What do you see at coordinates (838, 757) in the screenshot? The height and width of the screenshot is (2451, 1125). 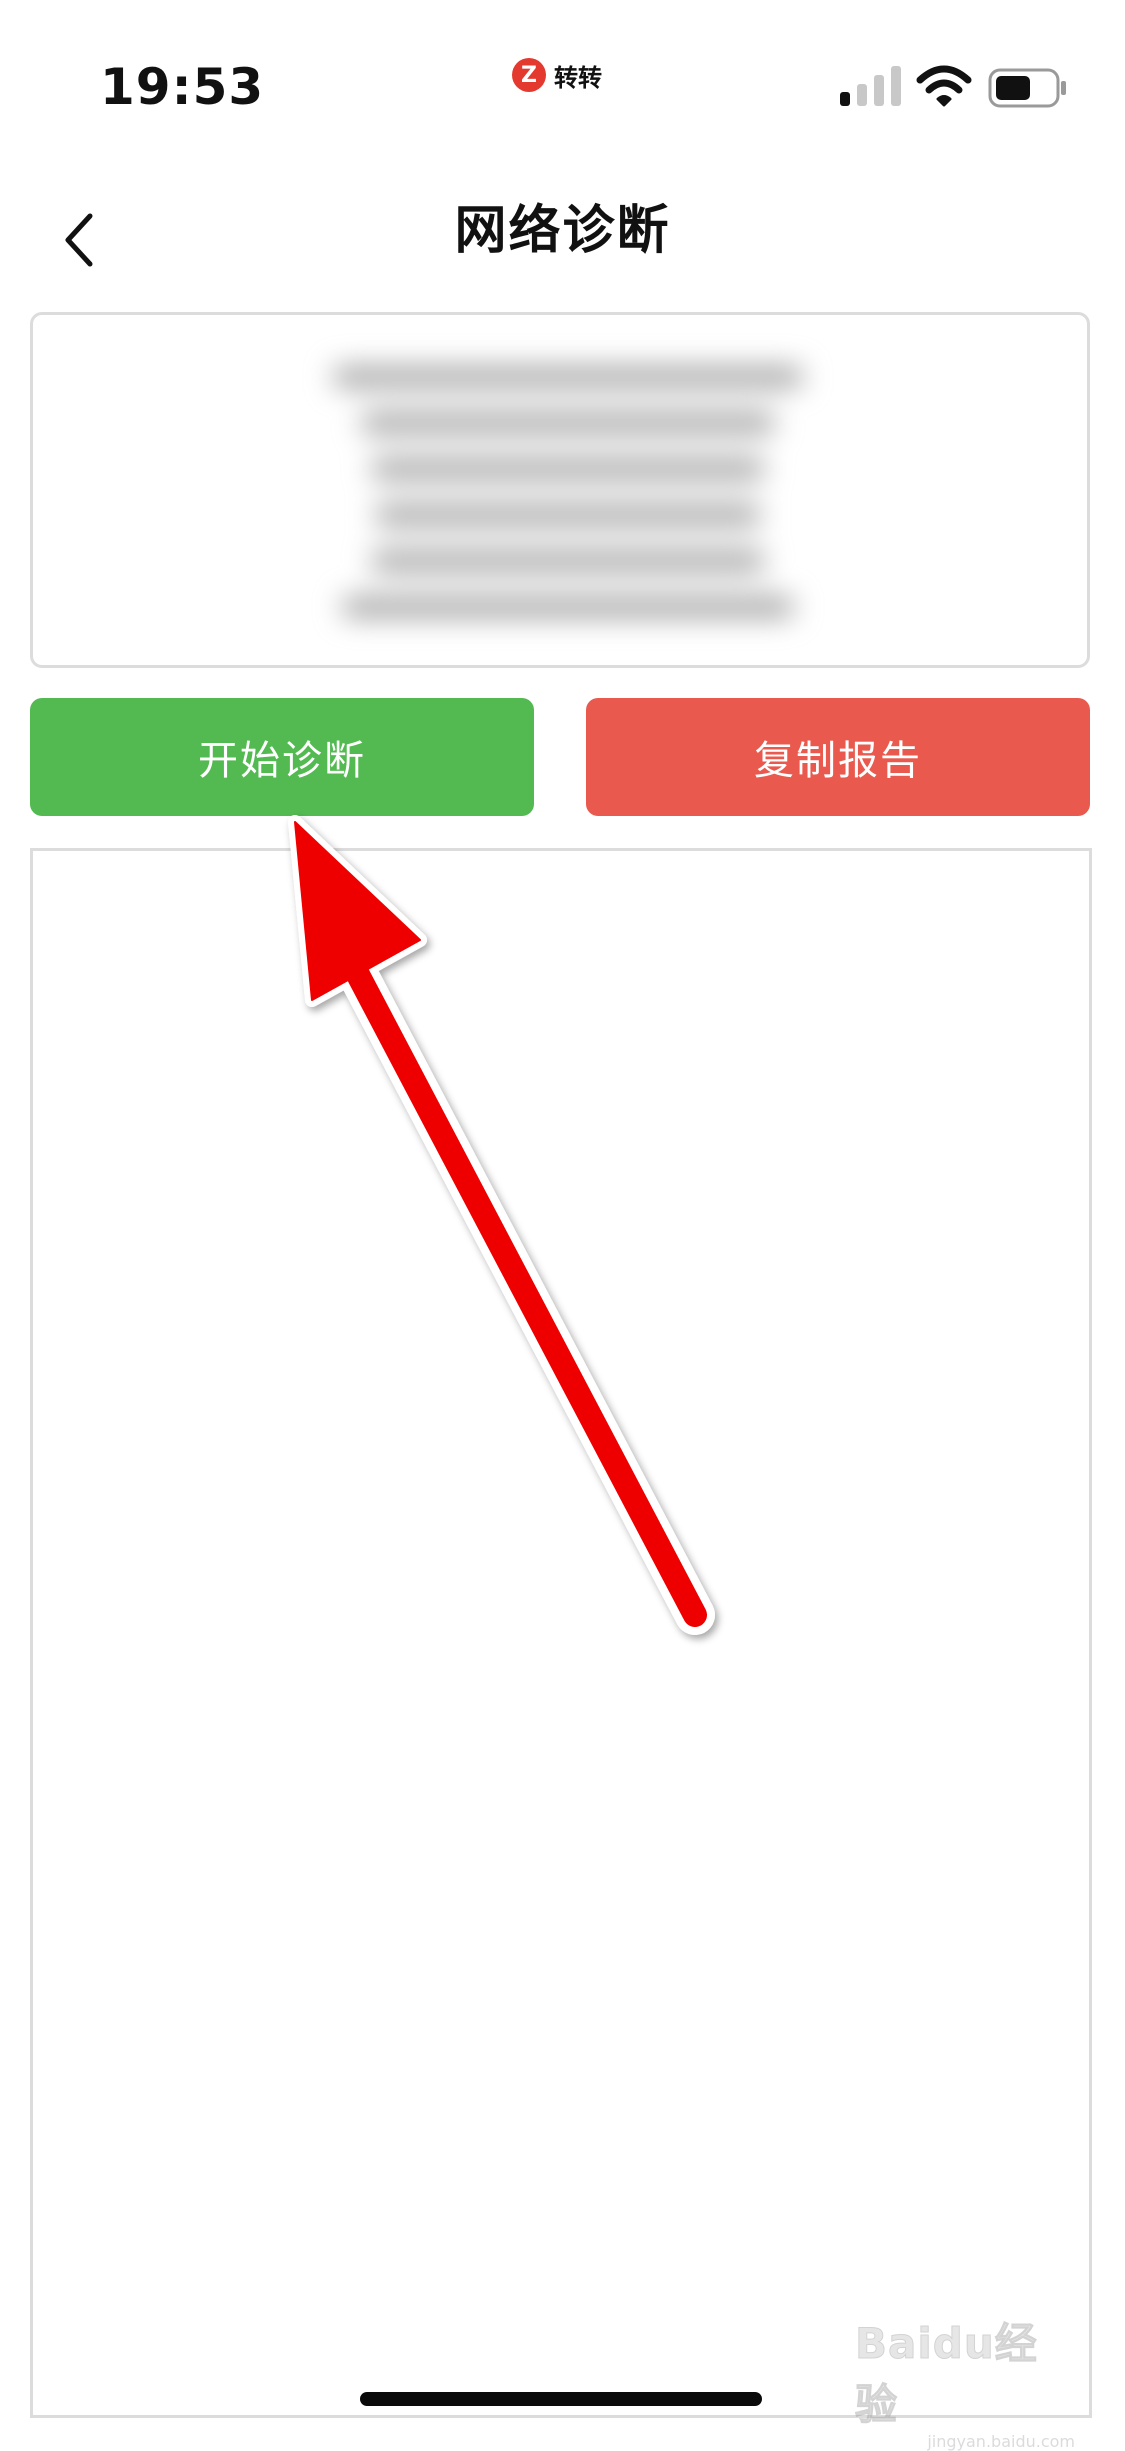 I see `copy-report-button: 复制报告` at bounding box center [838, 757].